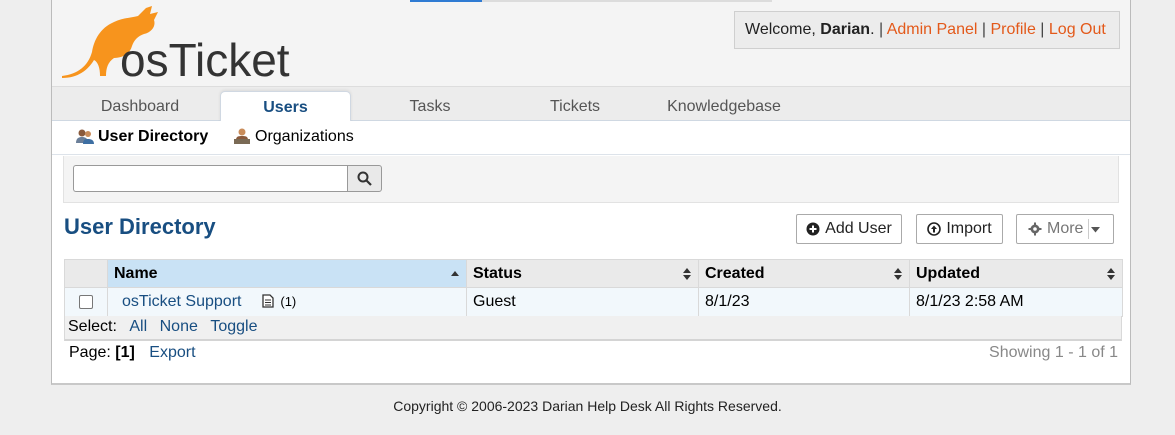  What do you see at coordinates (593, 328) in the screenshot?
I see `select-controls: Select: All None Toggle` at bounding box center [593, 328].